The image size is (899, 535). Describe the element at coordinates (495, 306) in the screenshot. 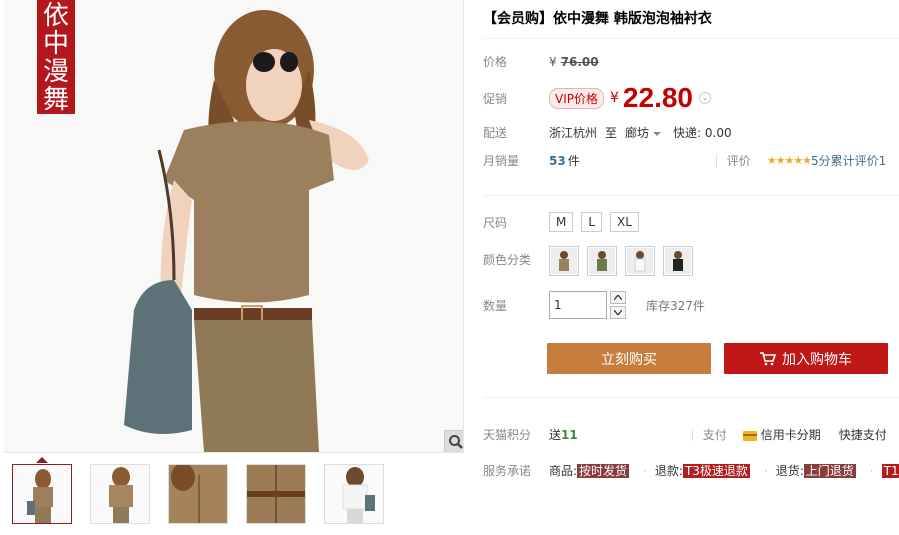

I see `quantity-label: 数量` at that location.